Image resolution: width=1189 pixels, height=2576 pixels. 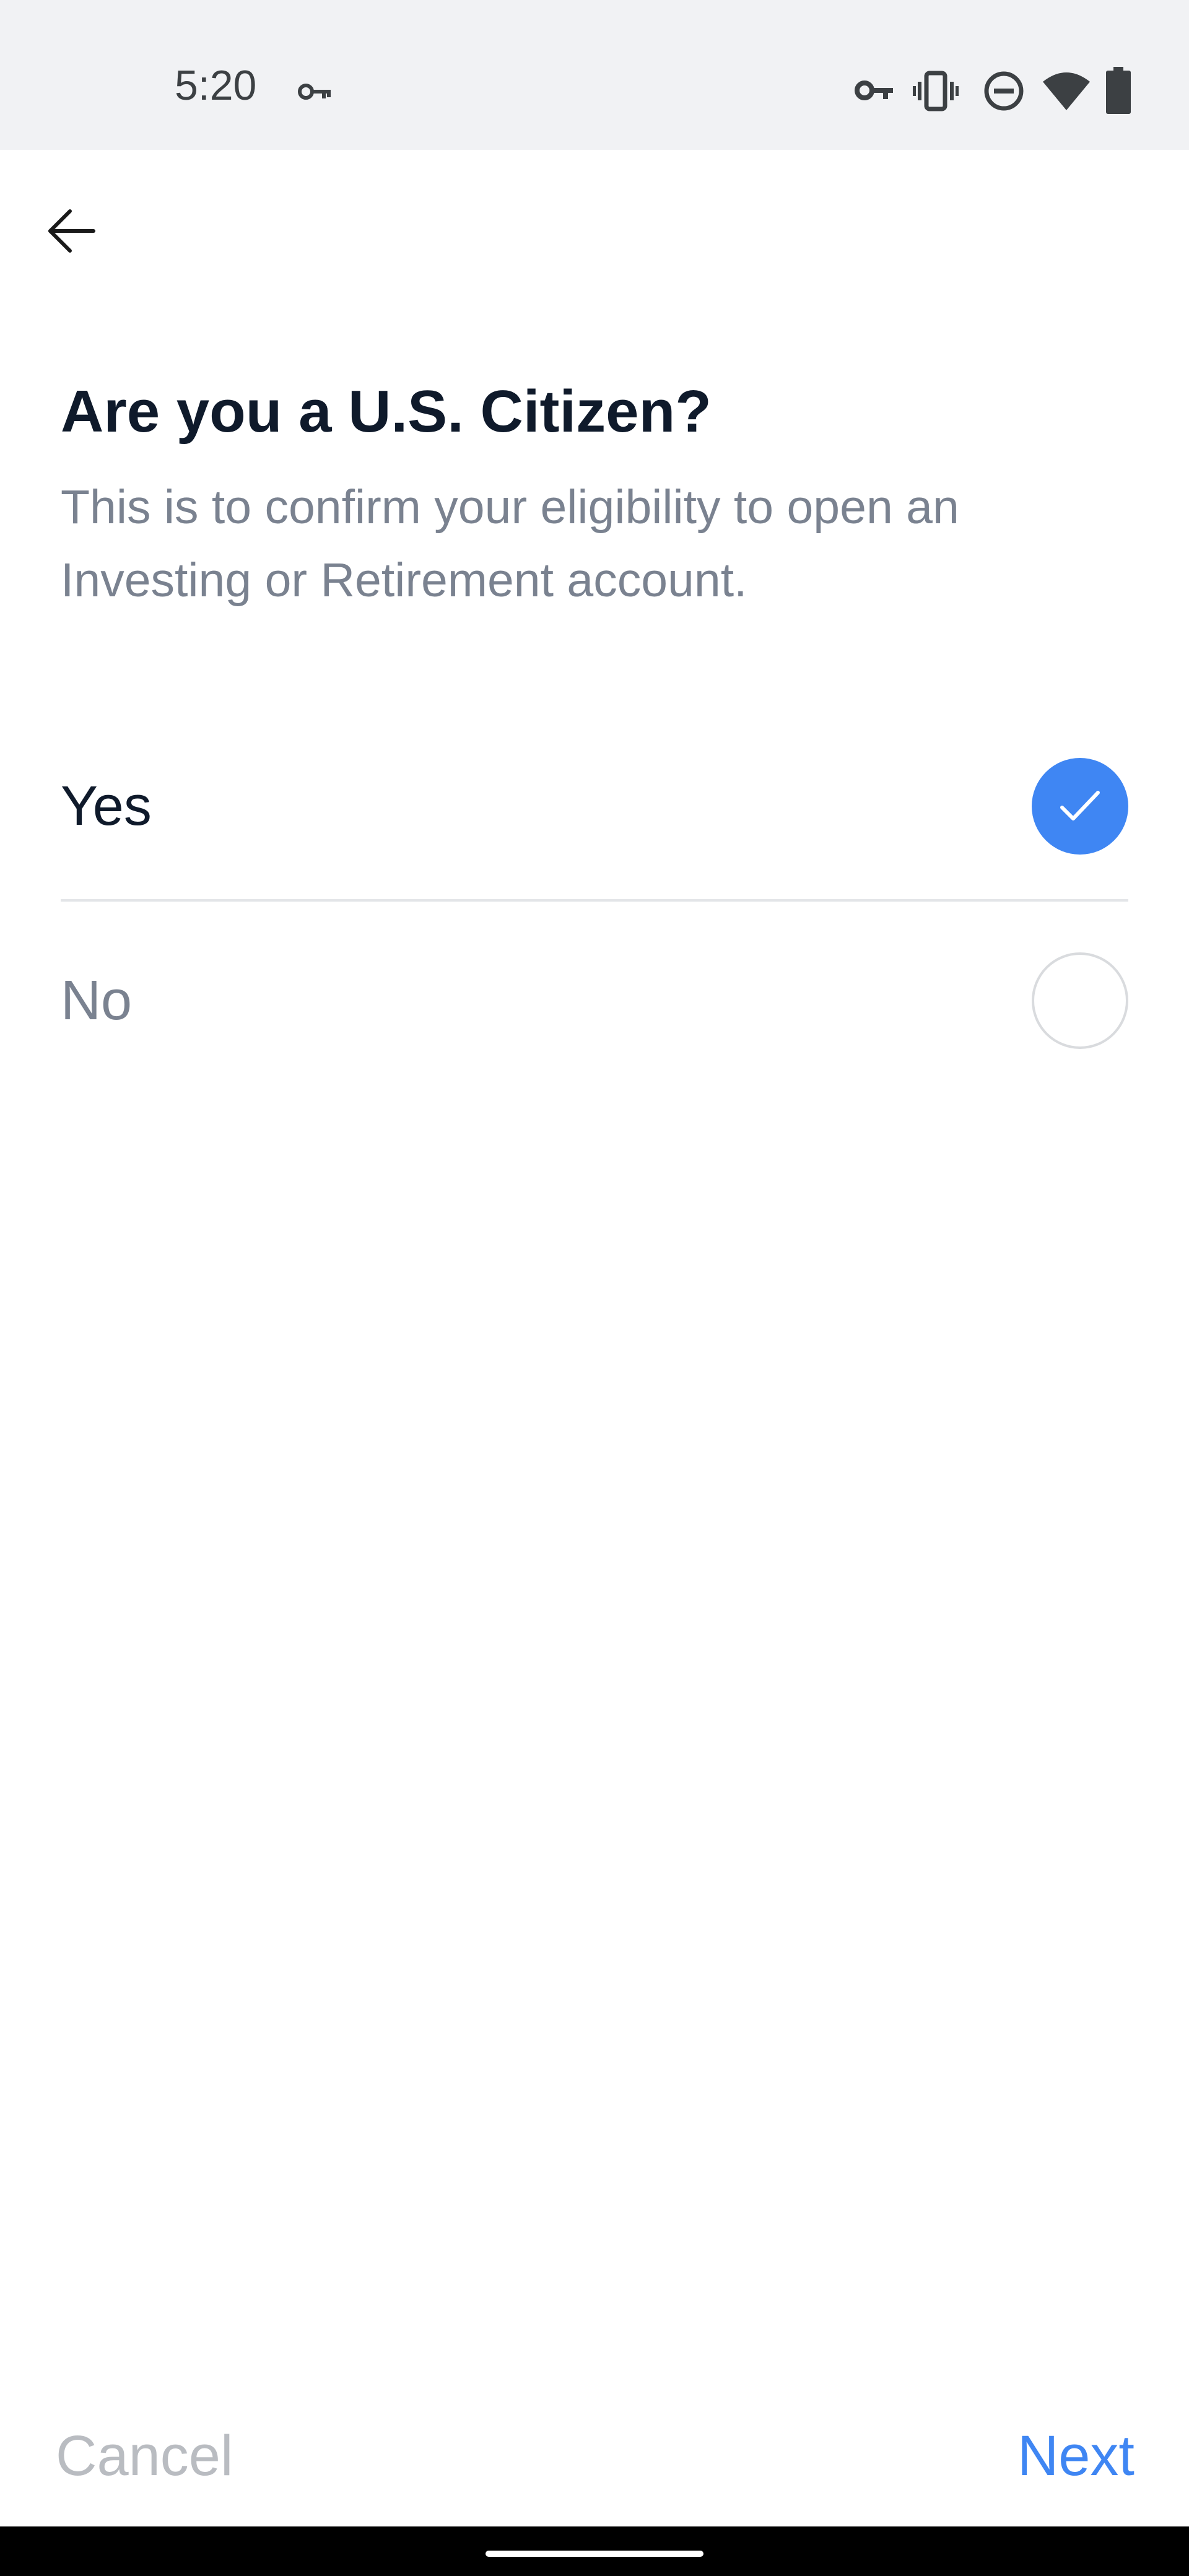 I want to click on key-icon, so click(x=875, y=92).